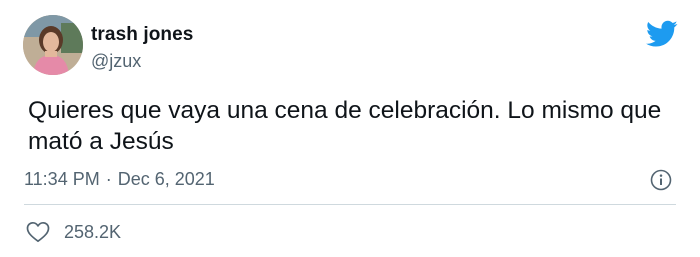  Describe the element at coordinates (142, 35) in the screenshot. I see `author-name: trash jones` at that location.